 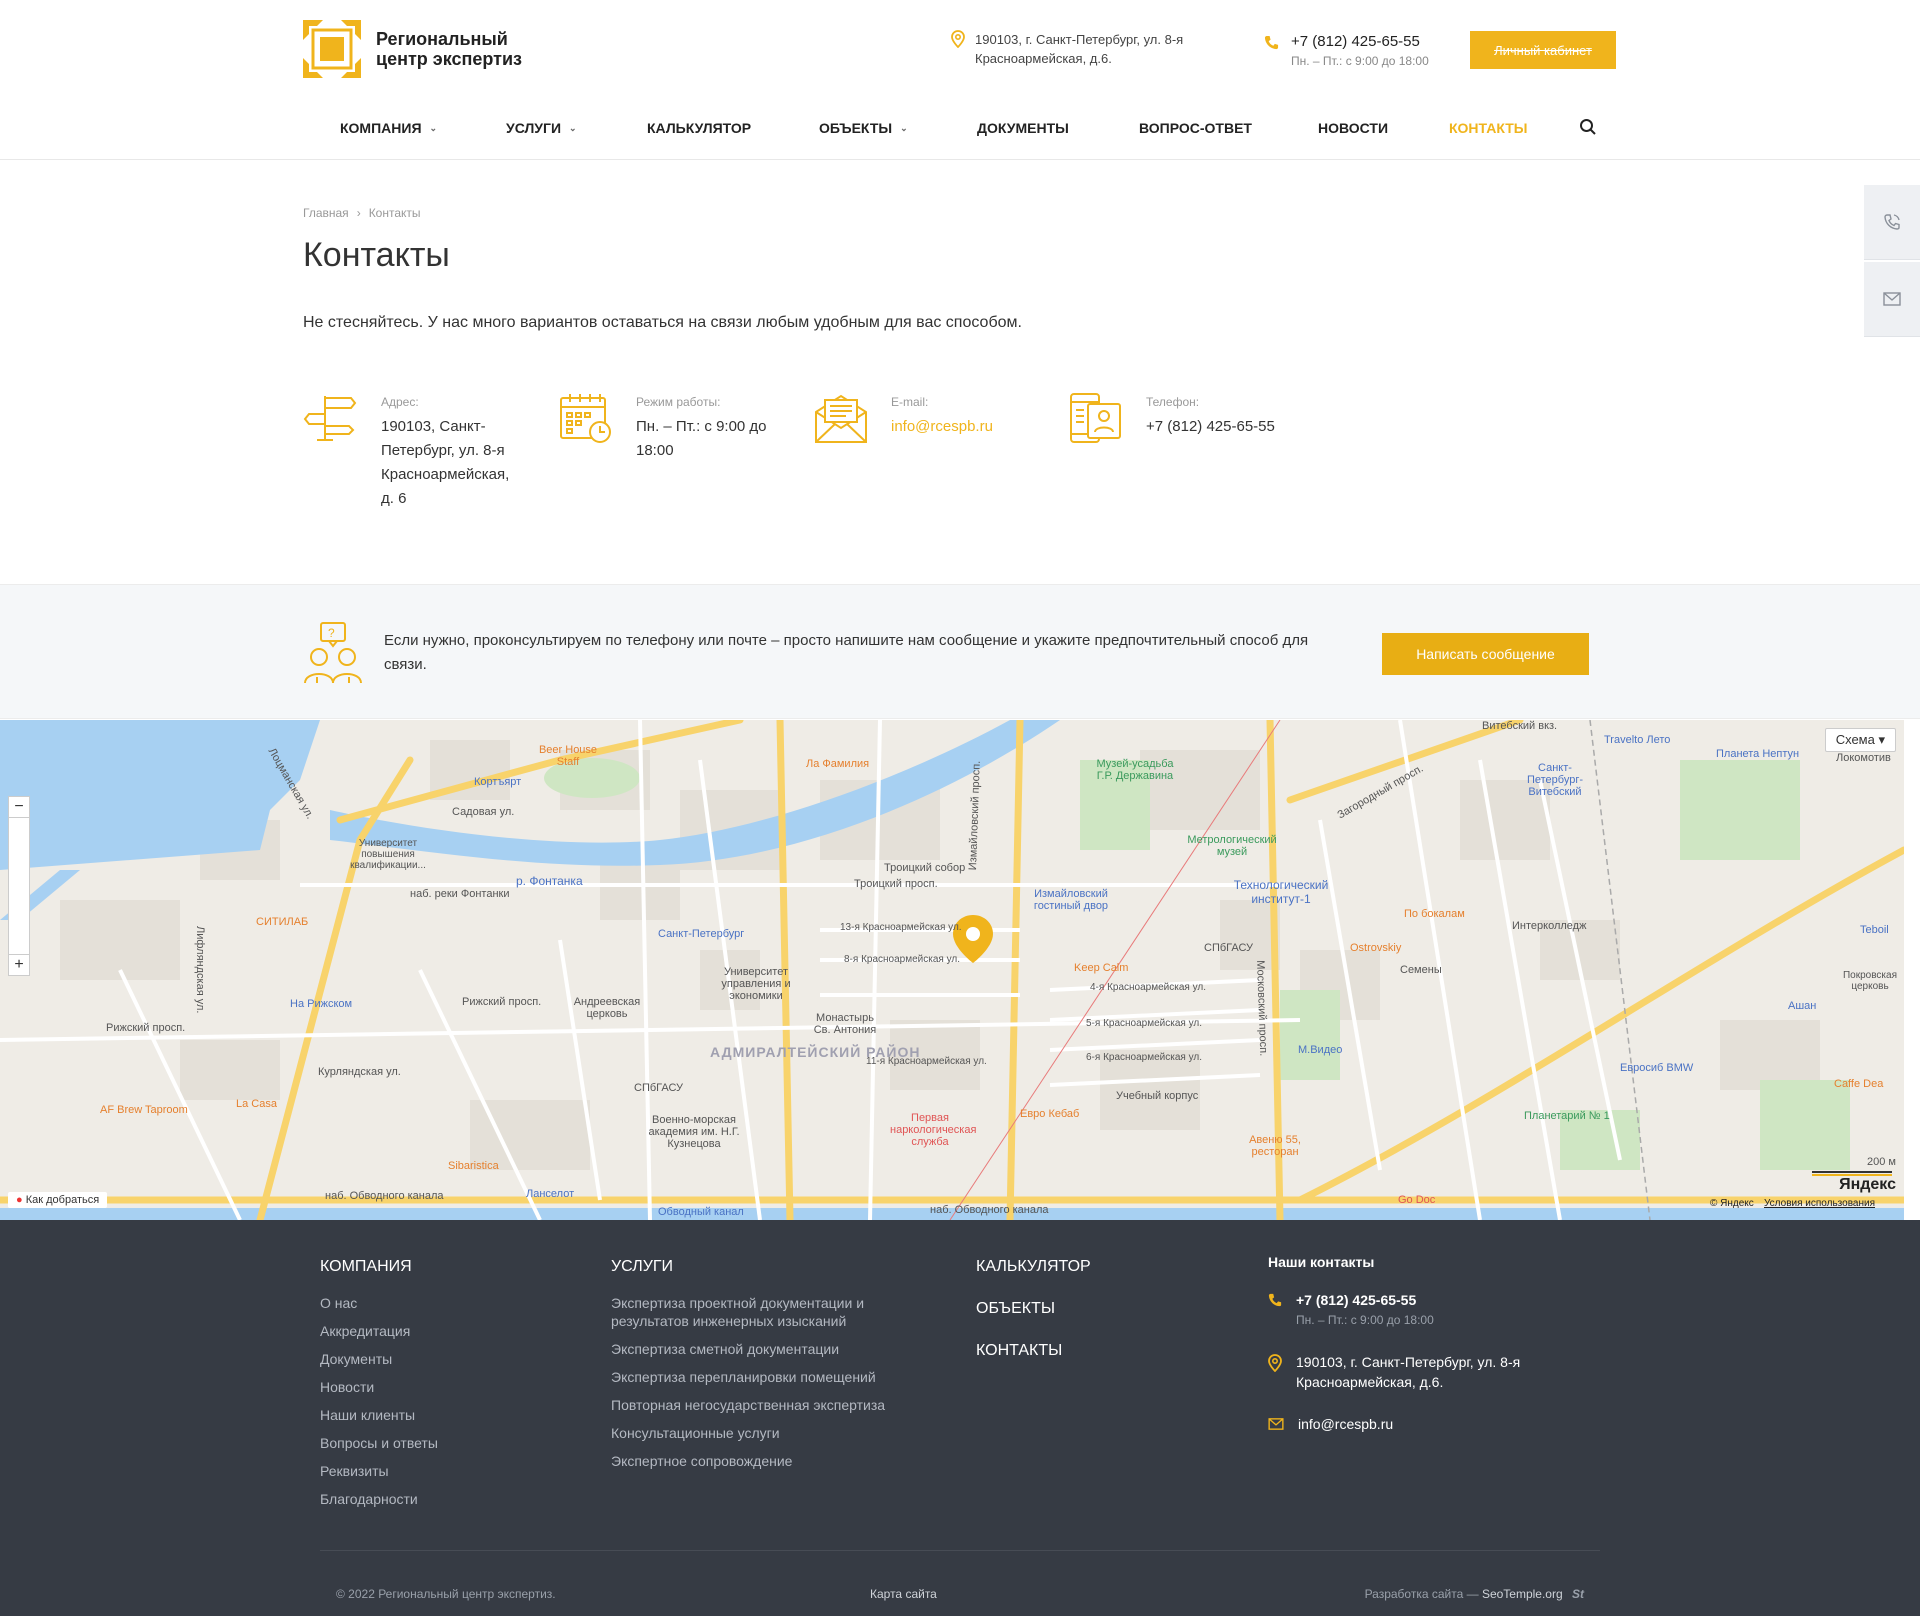 I want to click on side-callback-button, so click(x=1892, y=222).